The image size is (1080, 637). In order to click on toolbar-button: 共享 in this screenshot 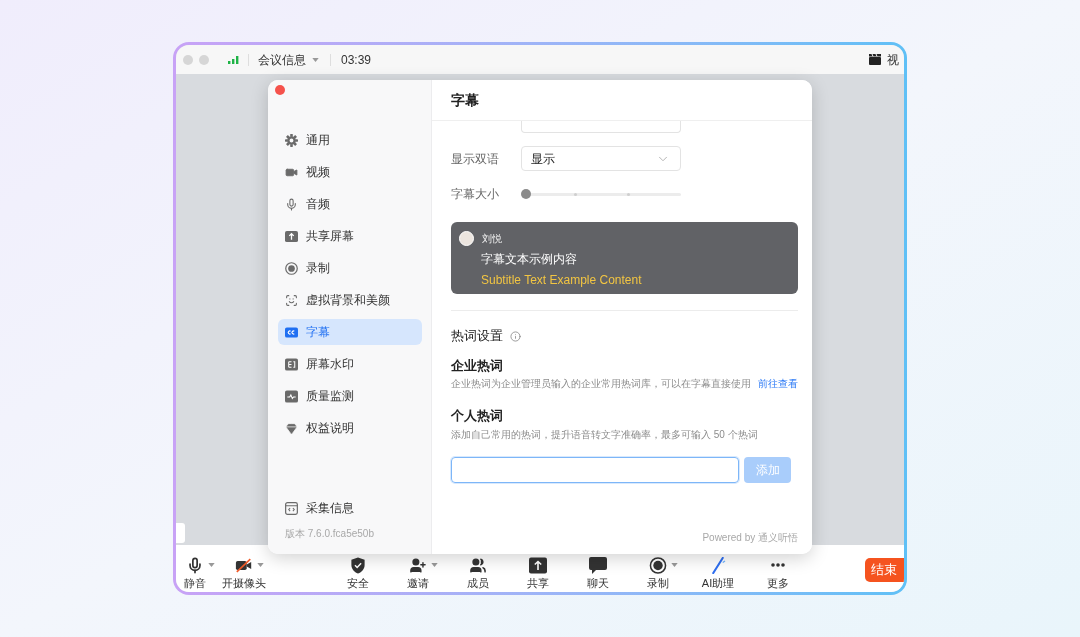, I will do `click(538, 573)`.